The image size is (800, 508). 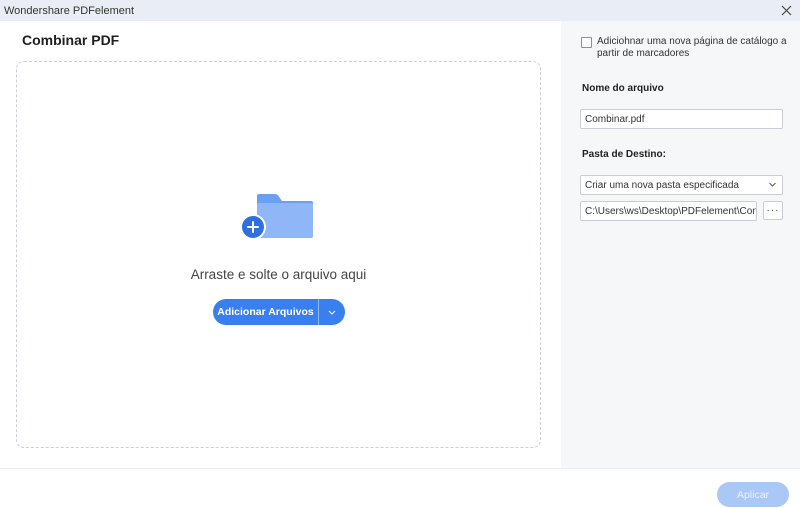 I want to click on window-title: Wondershare PDFelement, so click(x=69, y=10).